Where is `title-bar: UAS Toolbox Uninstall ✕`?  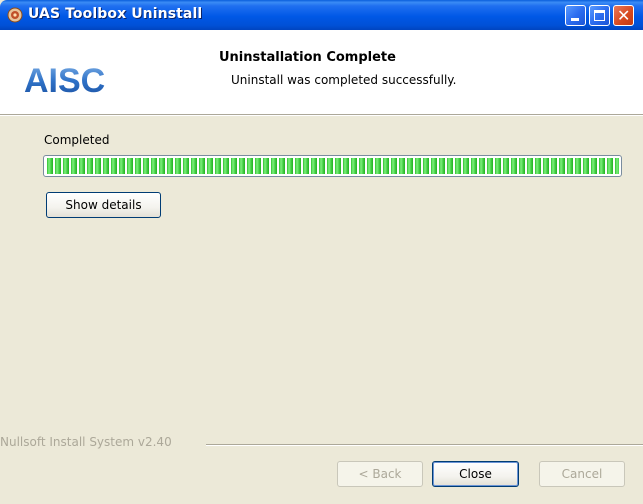 title-bar: UAS Toolbox Uninstall ✕ is located at coordinates (321, 15).